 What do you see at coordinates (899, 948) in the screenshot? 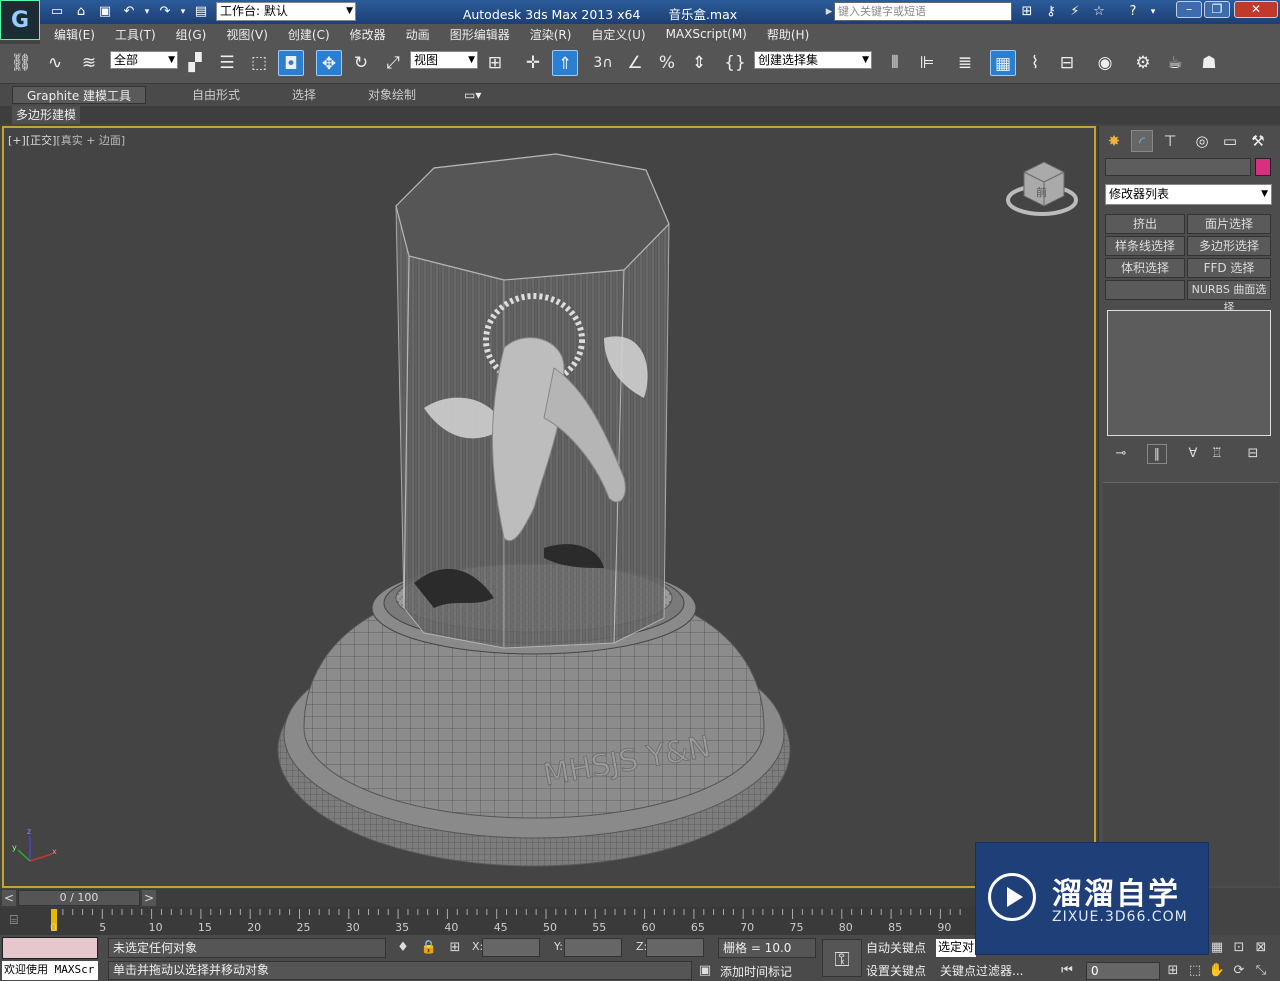
I see `auto-key-button: 自动关键点` at bounding box center [899, 948].